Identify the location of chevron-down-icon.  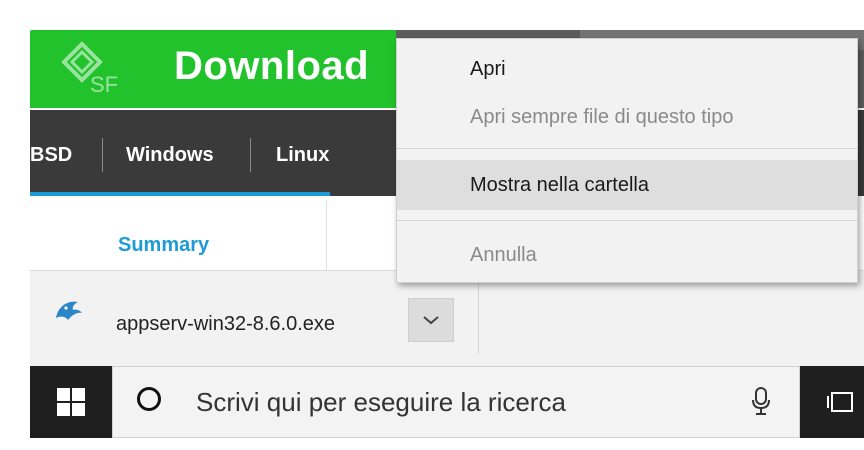
(431, 320).